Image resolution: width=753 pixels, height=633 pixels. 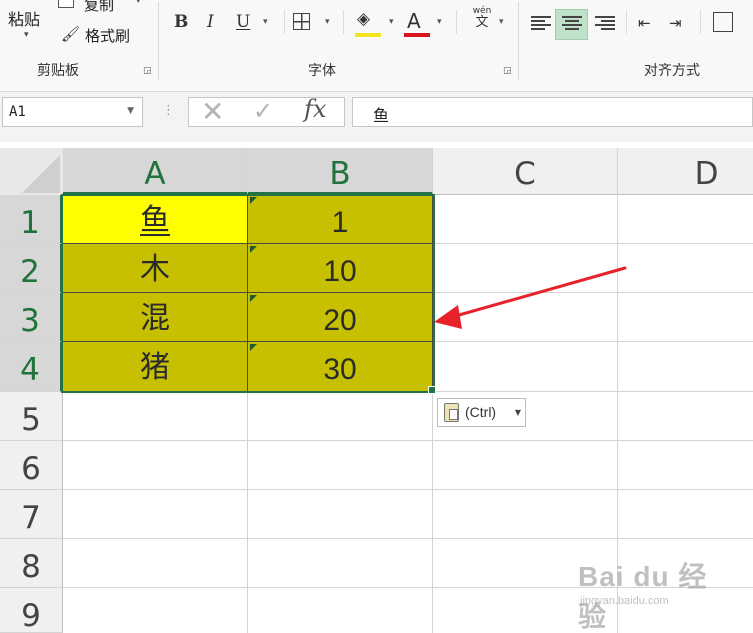 I want to click on align-center-icon, so click(x=572, y=23).